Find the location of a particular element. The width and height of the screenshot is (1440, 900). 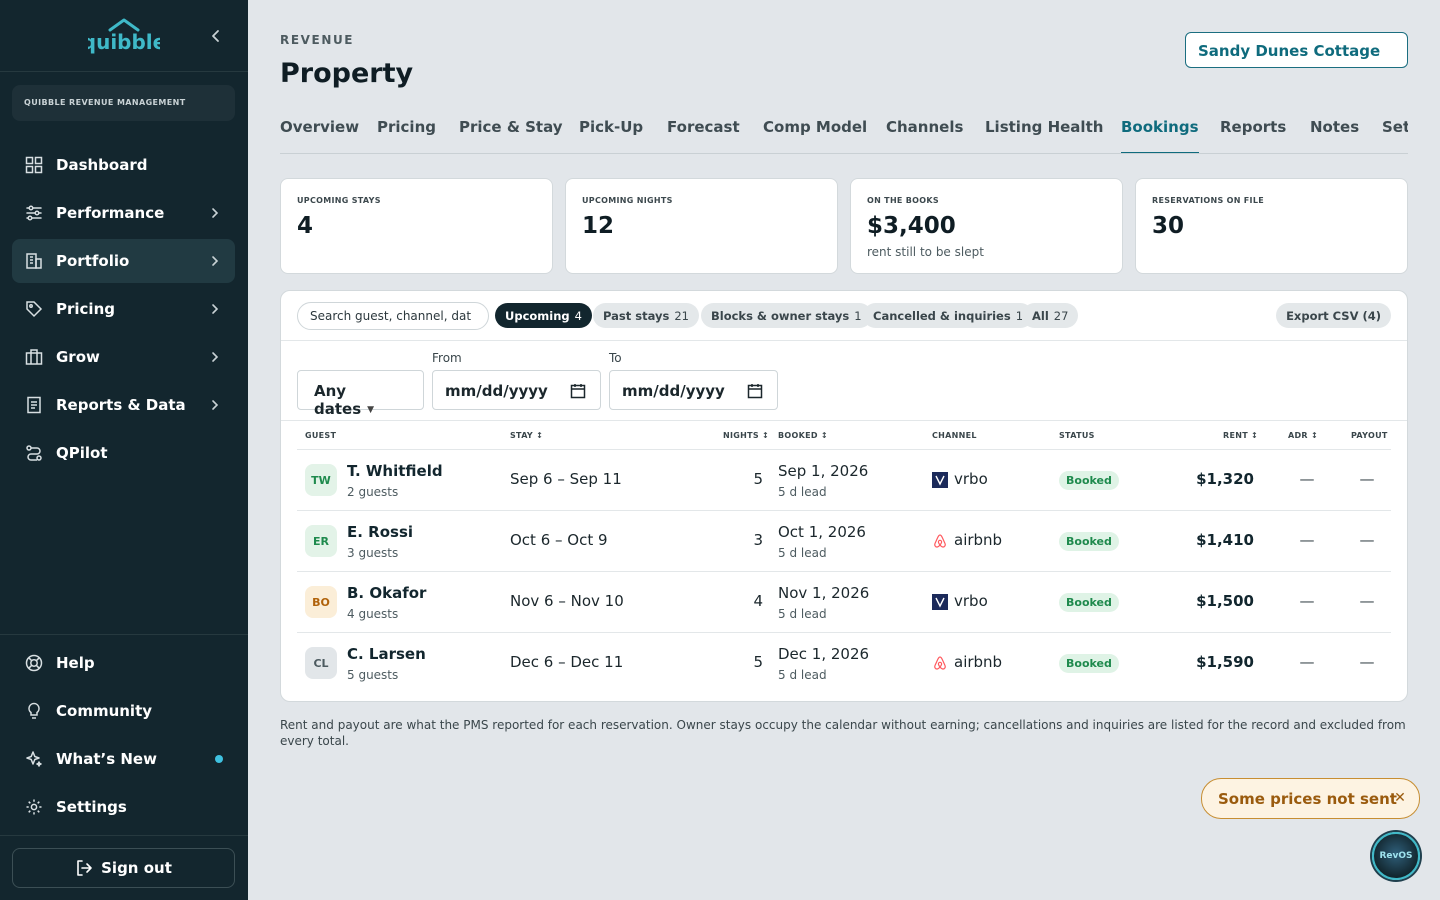

to-date-input: mm/dd/yyyy is located at coordinates (693, 390).